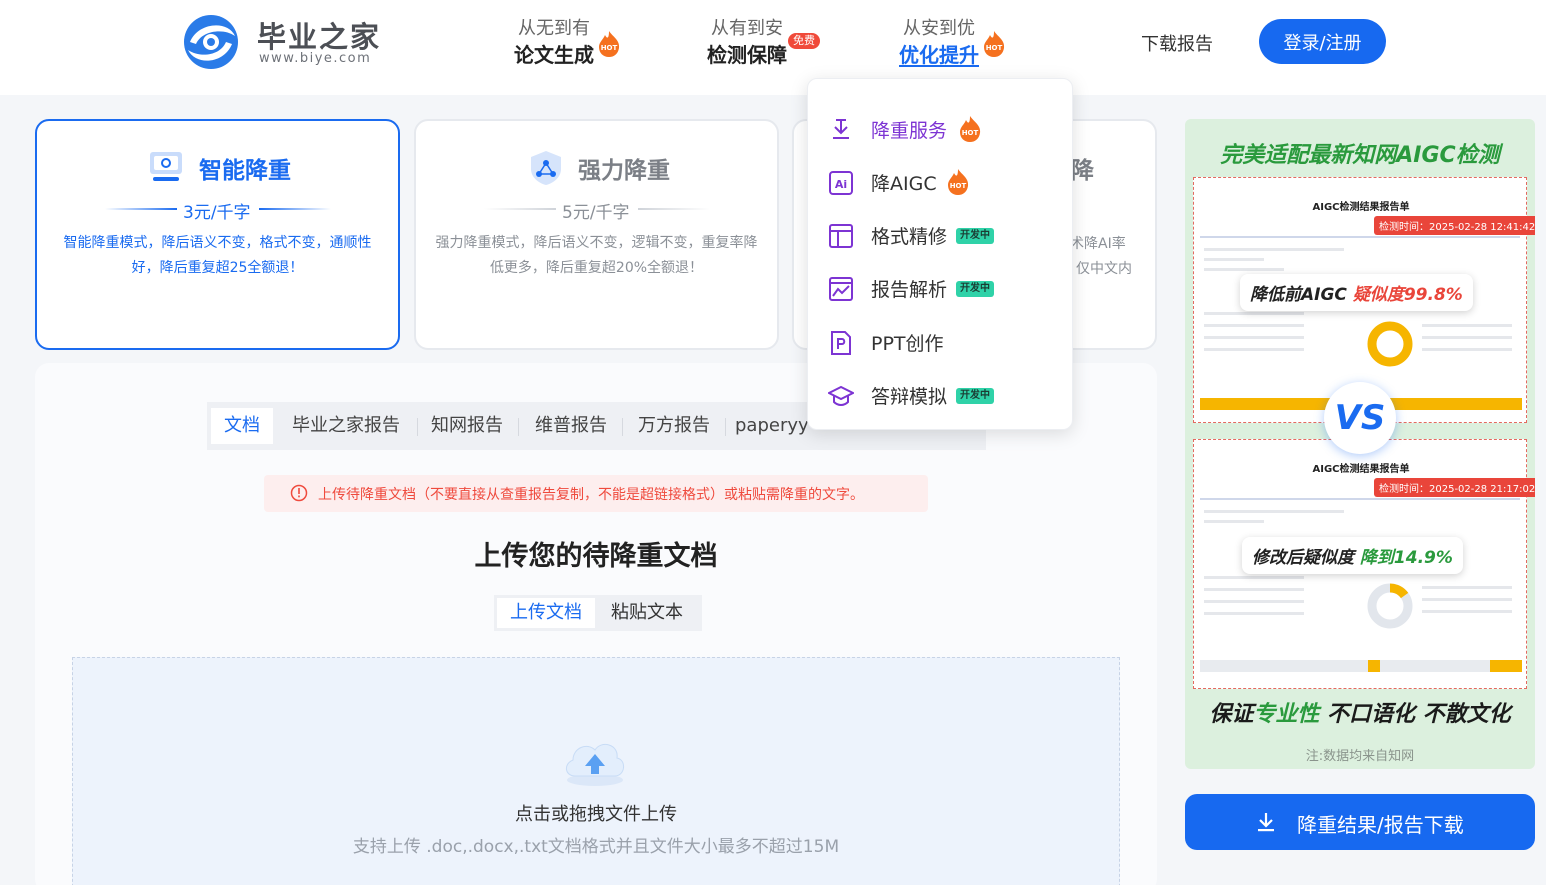  Describe the element at coordinates (909, 237) in the screenshot. I see `menu-item-label: 格式精修` at that location.